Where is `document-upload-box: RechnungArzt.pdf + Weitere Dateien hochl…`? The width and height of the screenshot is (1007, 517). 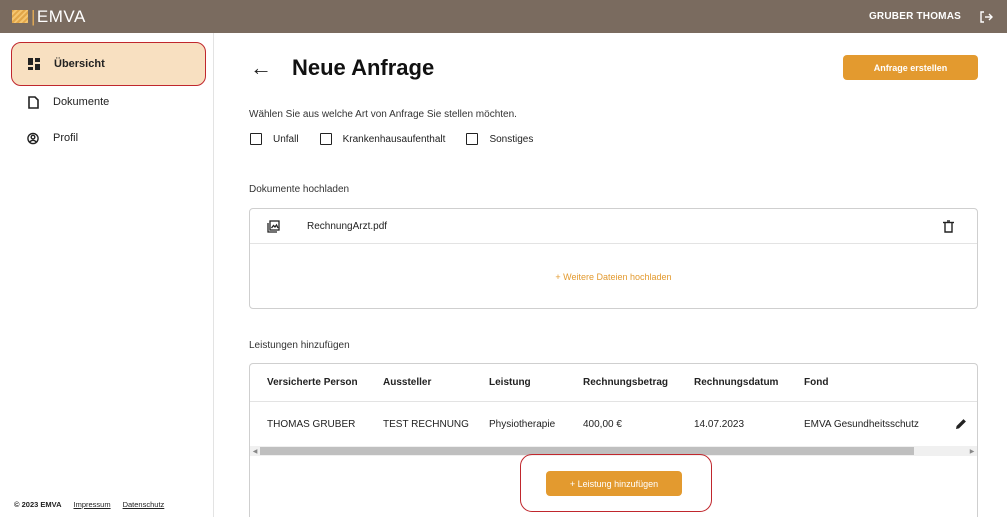 document-upload-box: RechnungArzt.pdf + Weitere Dateien hochl… is located at coordinates (613, 258).